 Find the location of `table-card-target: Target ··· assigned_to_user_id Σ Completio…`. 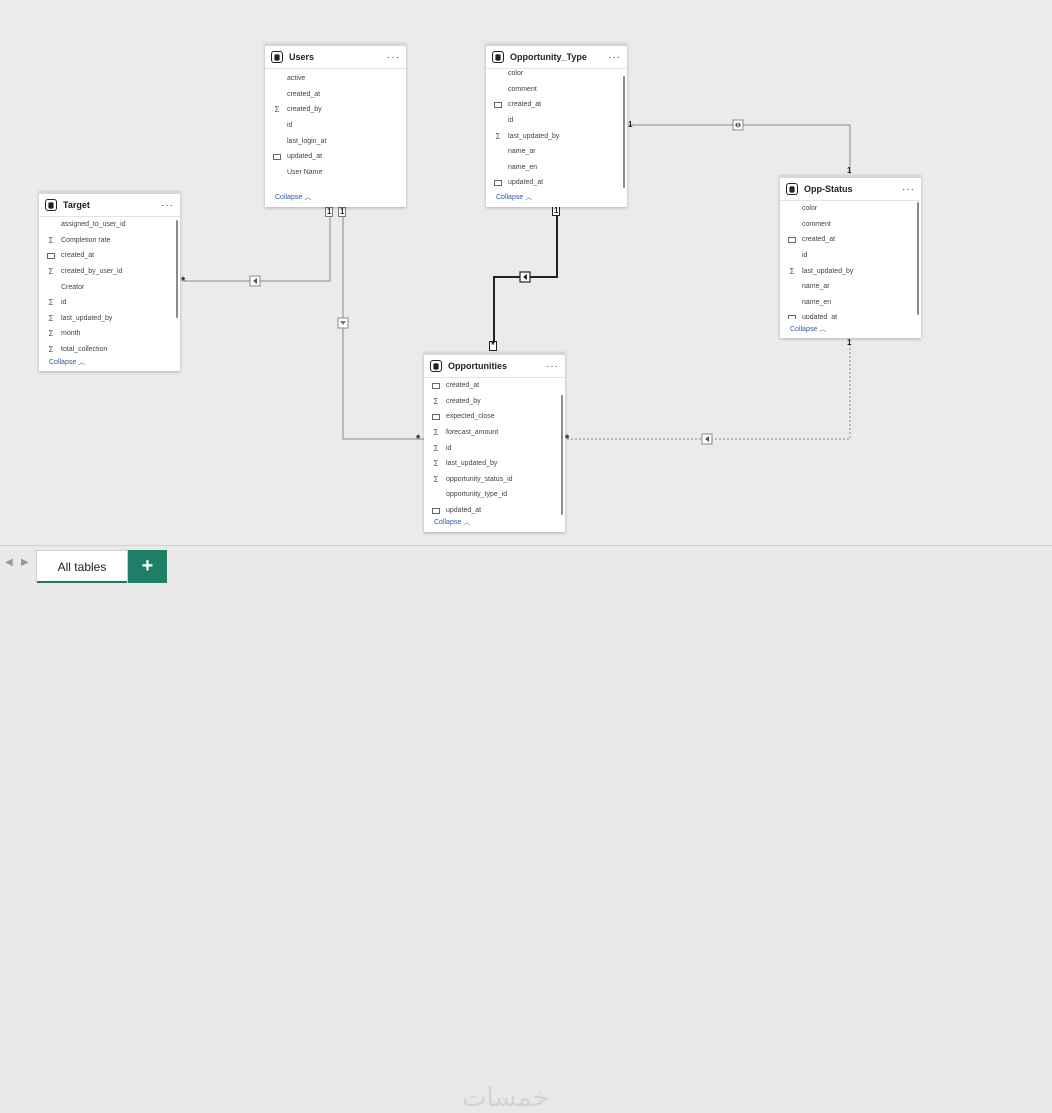

table-card-target: Target ··· assigned_to_user_id Σ Completio… is located at coordinates (109, 281).